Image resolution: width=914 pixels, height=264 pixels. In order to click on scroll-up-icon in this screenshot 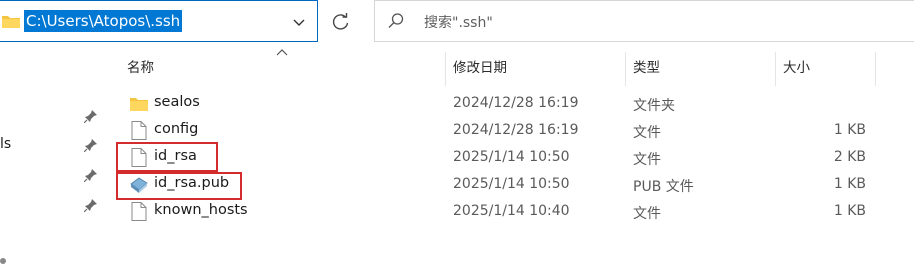, I will do `click(282, 52)`.